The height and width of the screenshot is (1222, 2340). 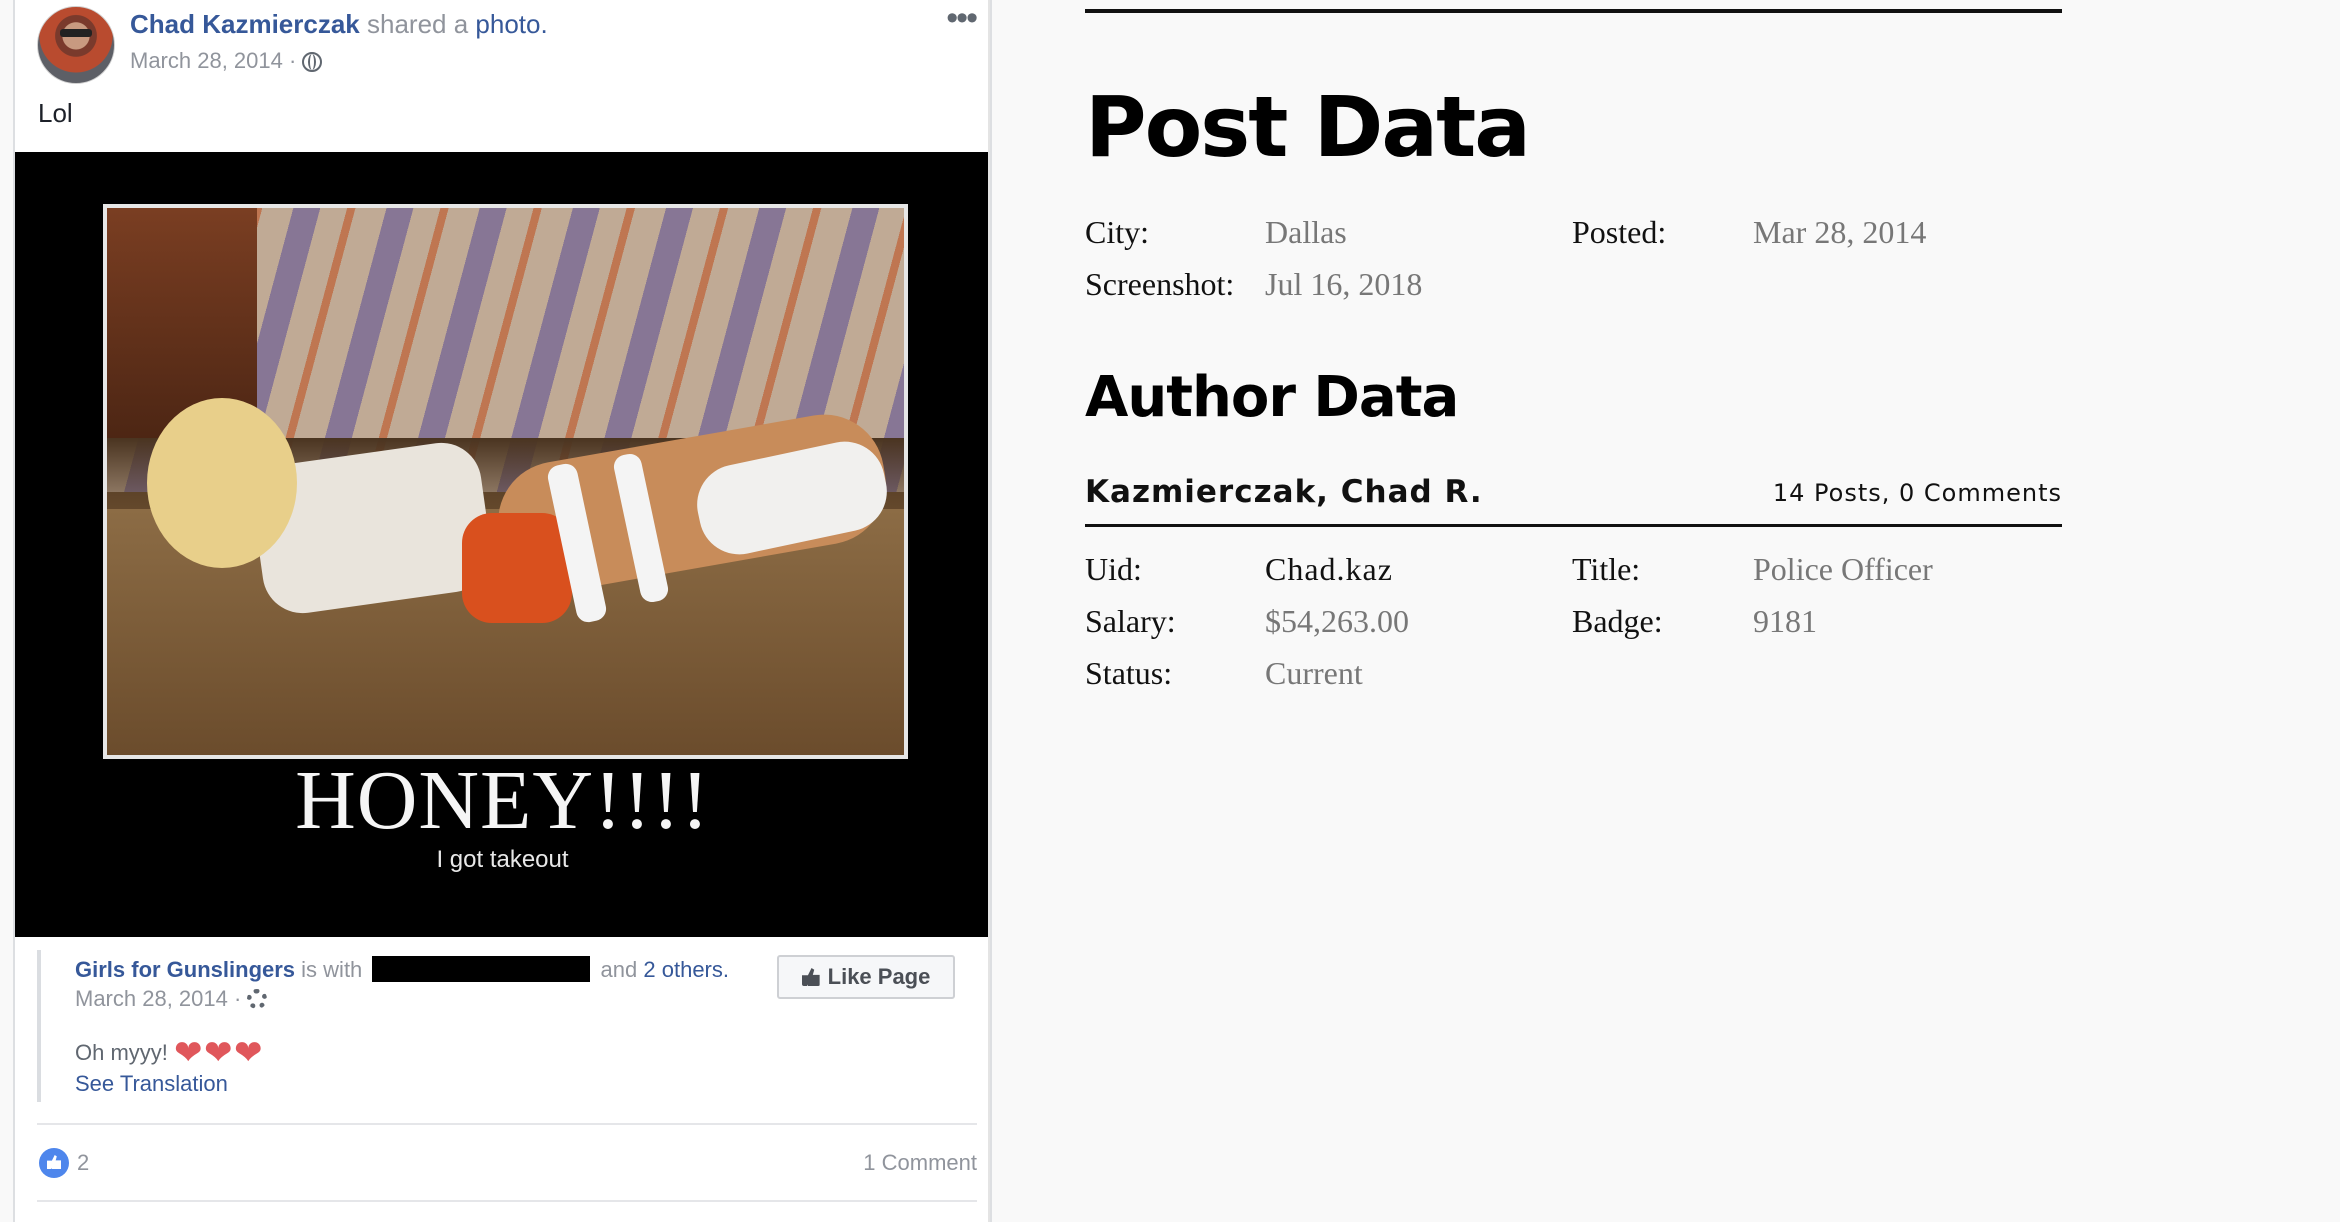 I want to click on panel-divider, so click(x=989, y=611).